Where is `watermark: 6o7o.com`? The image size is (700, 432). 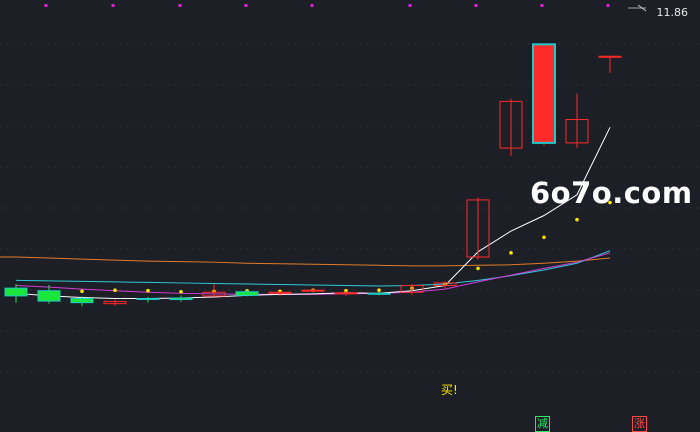 watermark: 6o7o.com is located at coordinates (611, 193).